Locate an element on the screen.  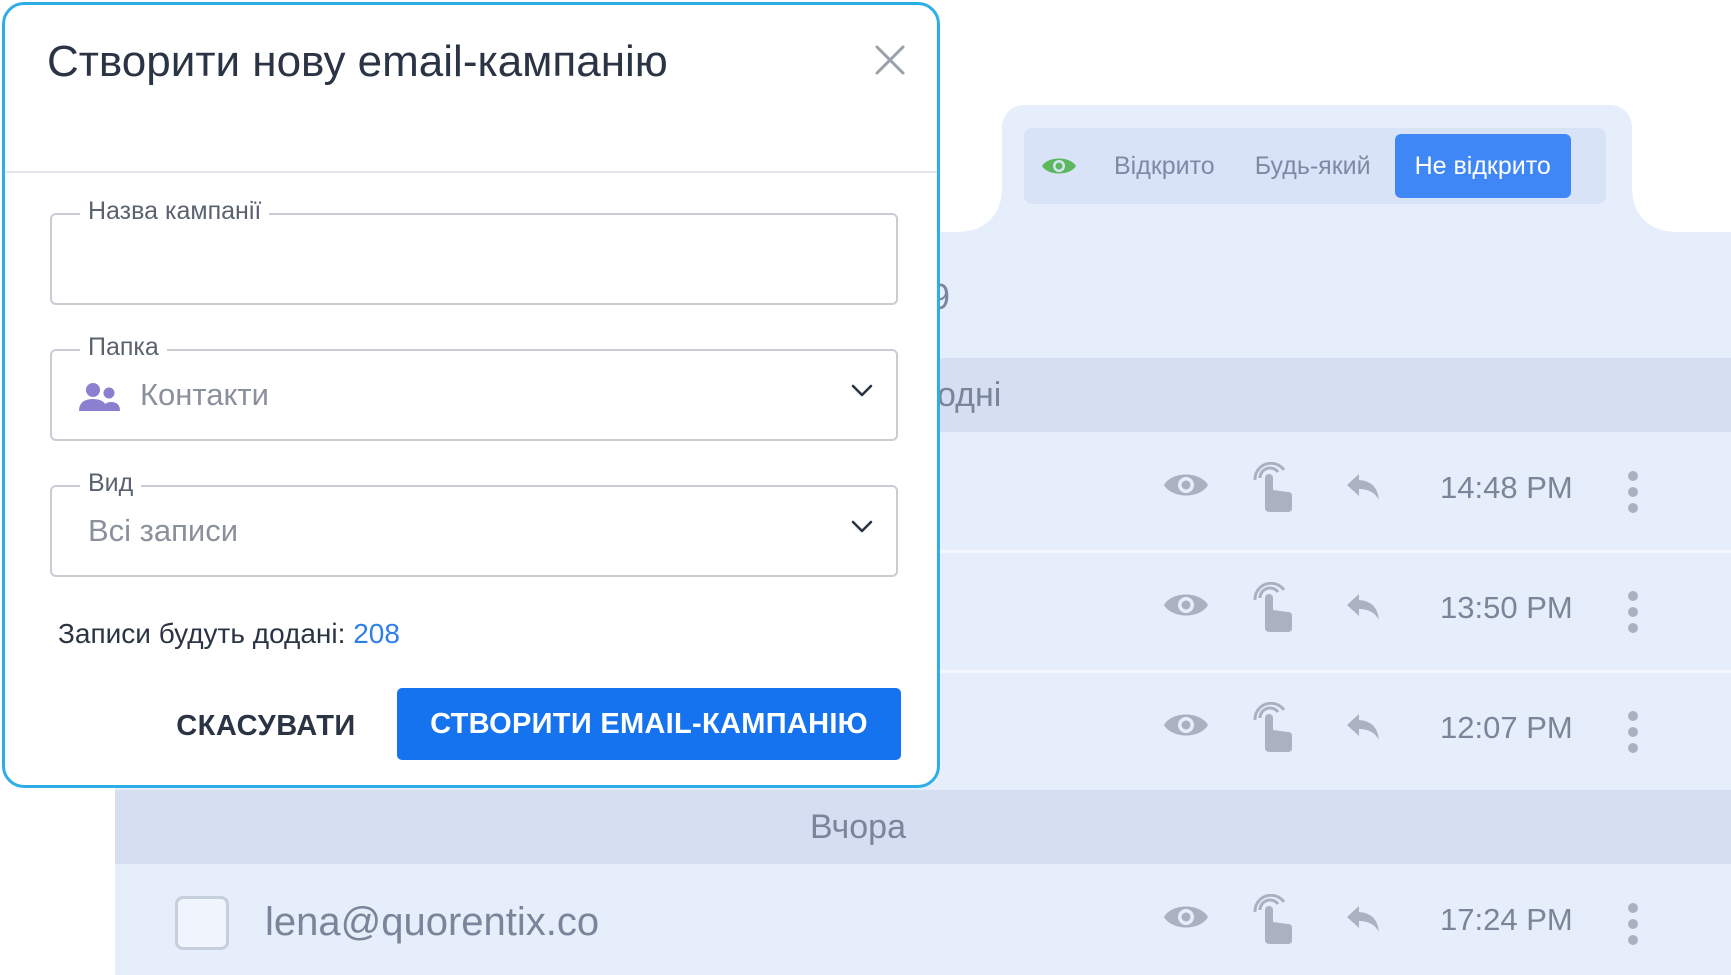
records-count: 208 is located at coordinates (376, 633).